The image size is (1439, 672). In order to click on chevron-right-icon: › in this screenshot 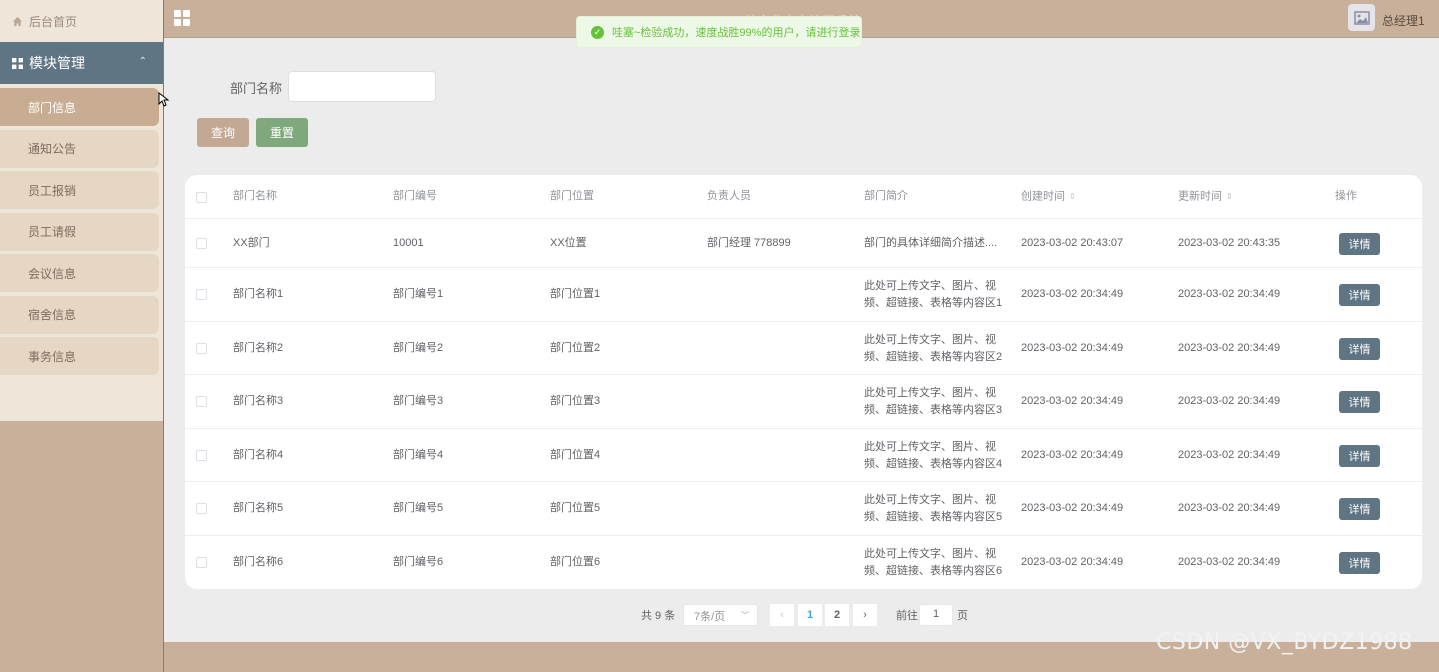, I will do `click(865, 615)`.